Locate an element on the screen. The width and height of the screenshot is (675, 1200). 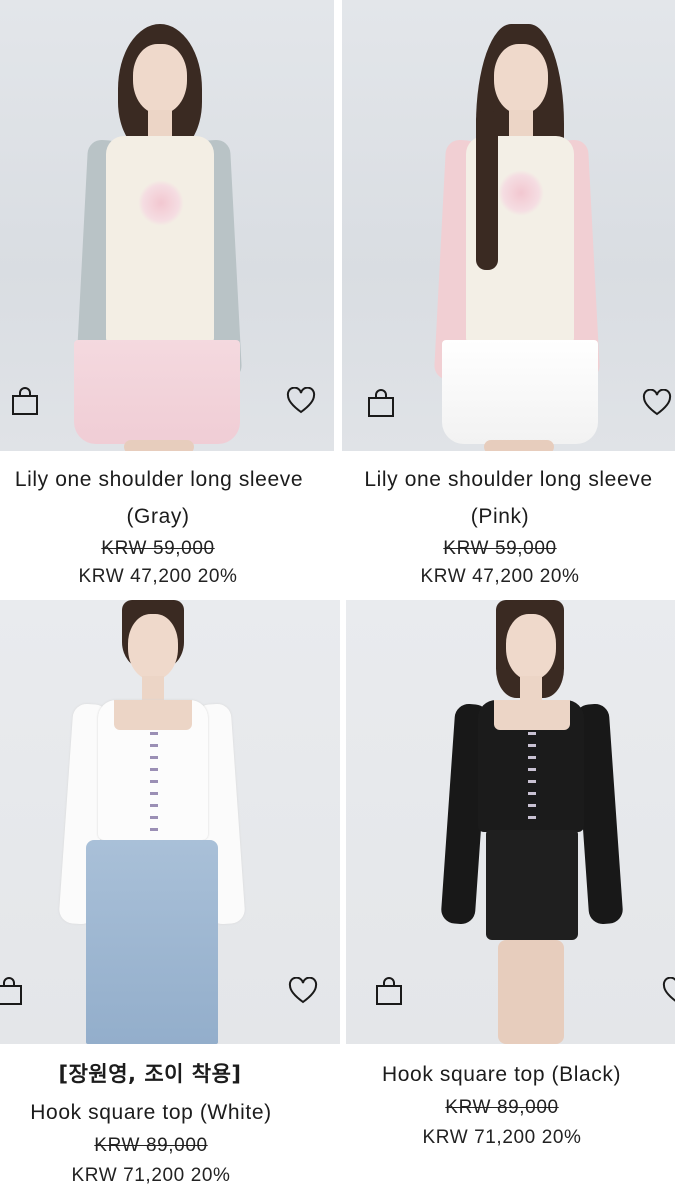
black-mini-skirt is located at coordinates (532, 885).